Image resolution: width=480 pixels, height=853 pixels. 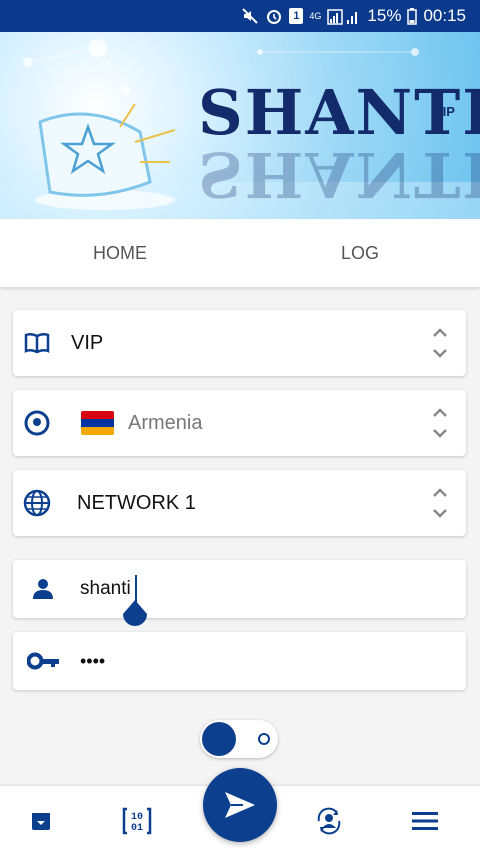 I want to click on send-icon, so click(x=240, y=805).